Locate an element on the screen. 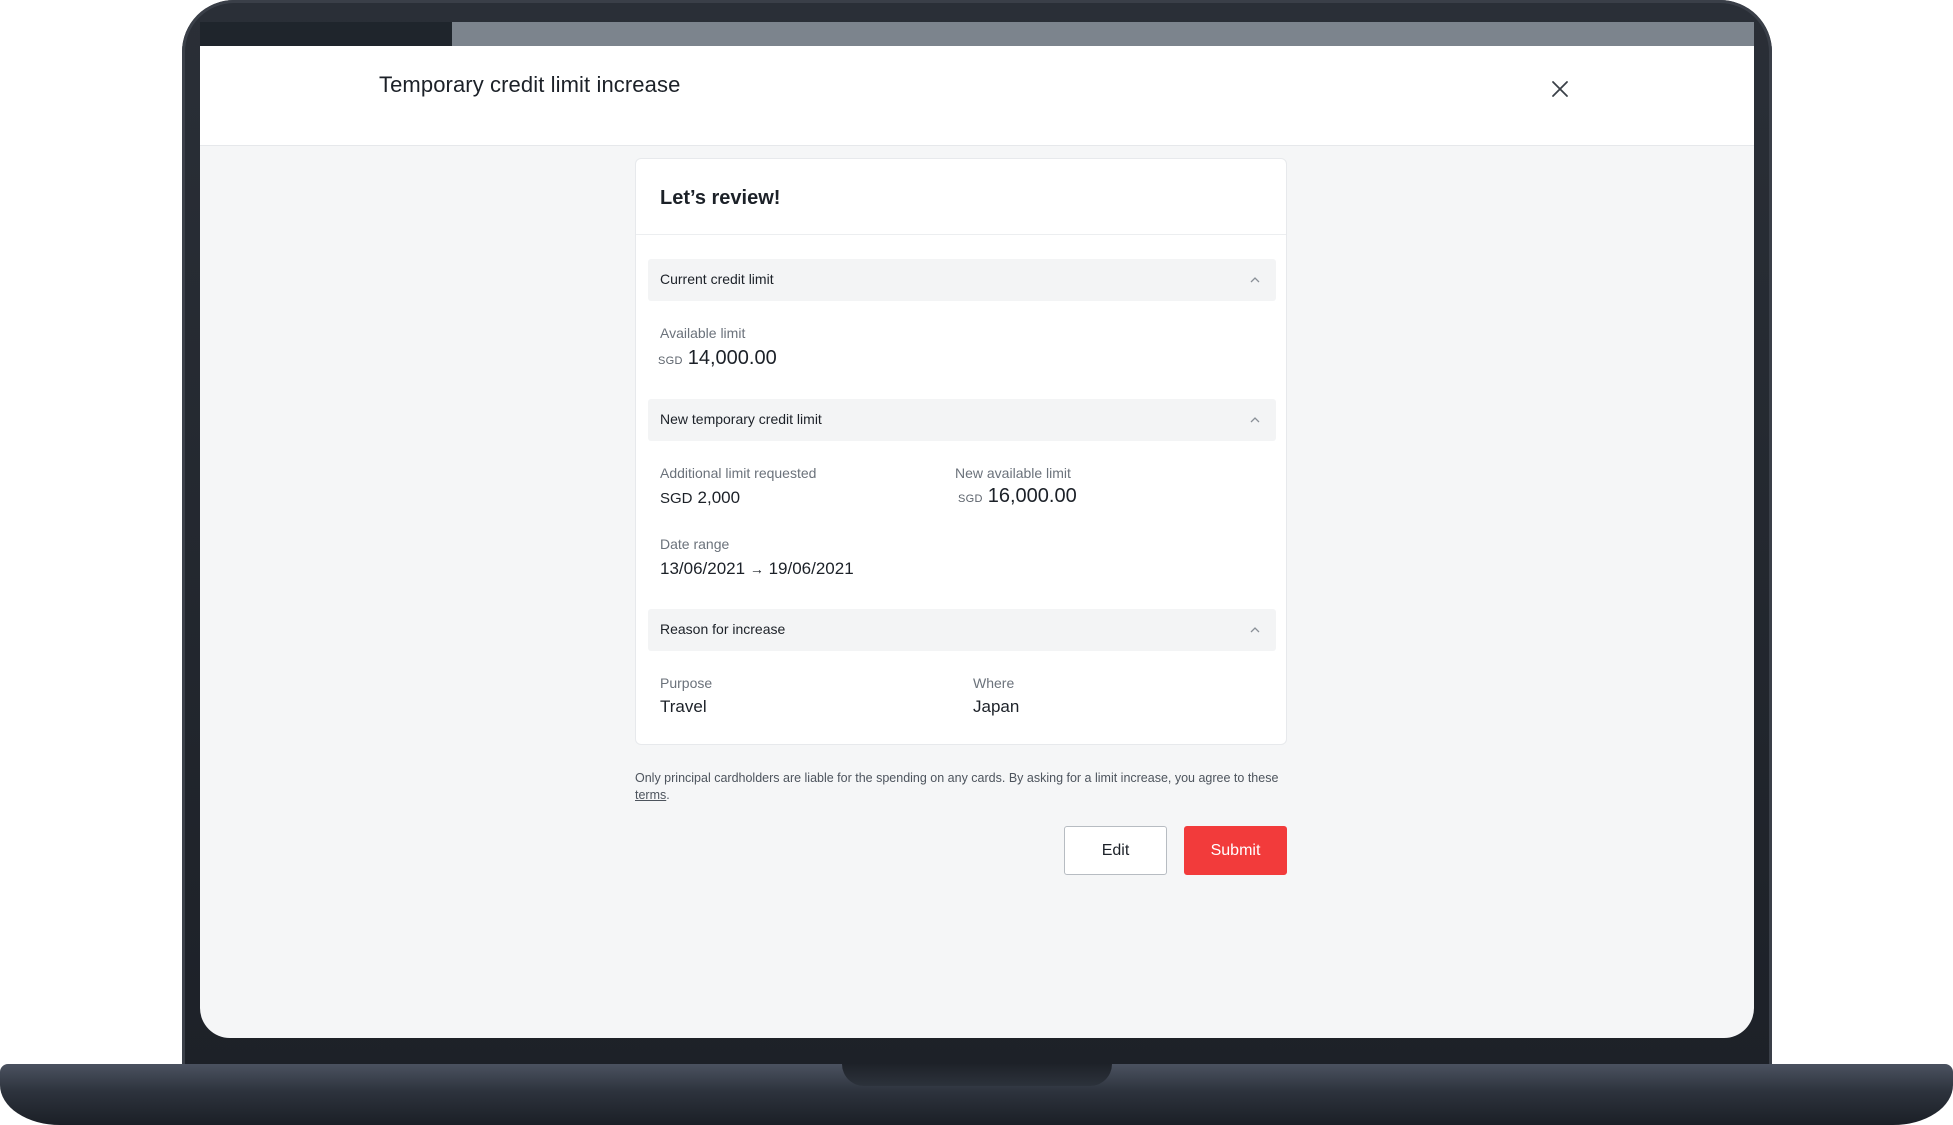 The height and width of the screenshot is (1125, 1953). additional-limit-value: SGD 2,000 is located at coordinates (700, 498).